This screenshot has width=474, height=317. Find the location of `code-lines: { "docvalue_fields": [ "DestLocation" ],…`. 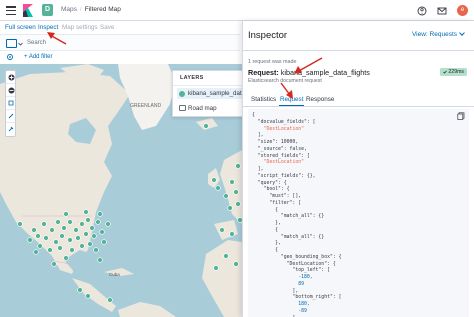

code-lines: { "docvalue_fields": [ "DestLocation" ],… is located at coordinates (297, 215).